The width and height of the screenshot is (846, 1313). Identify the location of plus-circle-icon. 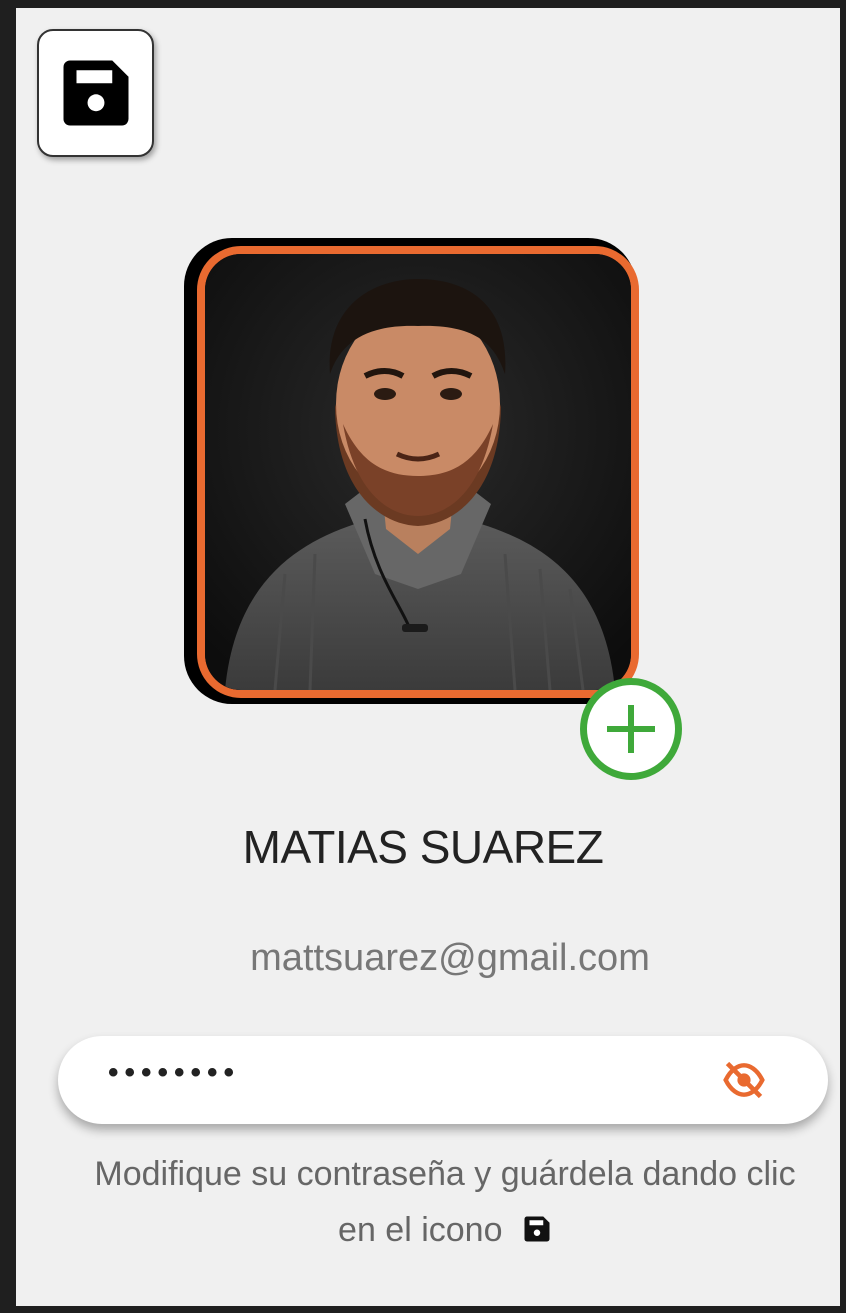
(631, 729).